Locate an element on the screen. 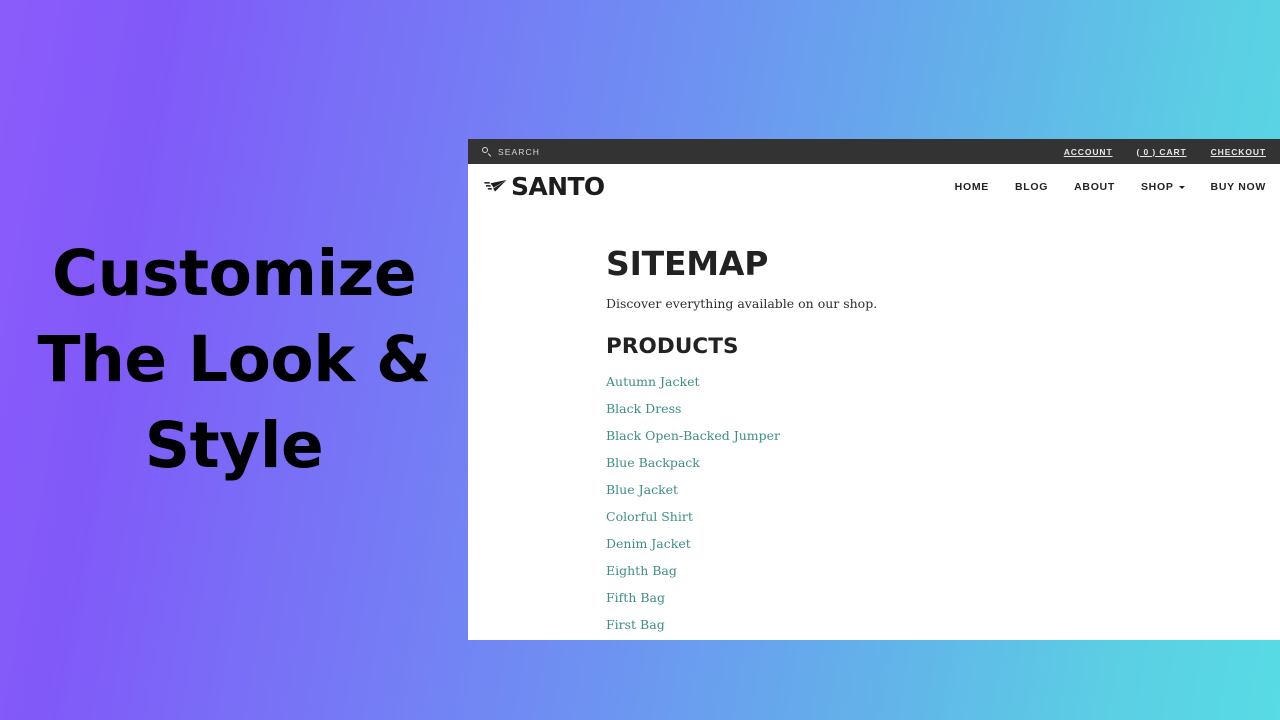 The height and width of the screenshot is (720, 1280). page-title: SITEMAP is located at coordinates (687, 263).